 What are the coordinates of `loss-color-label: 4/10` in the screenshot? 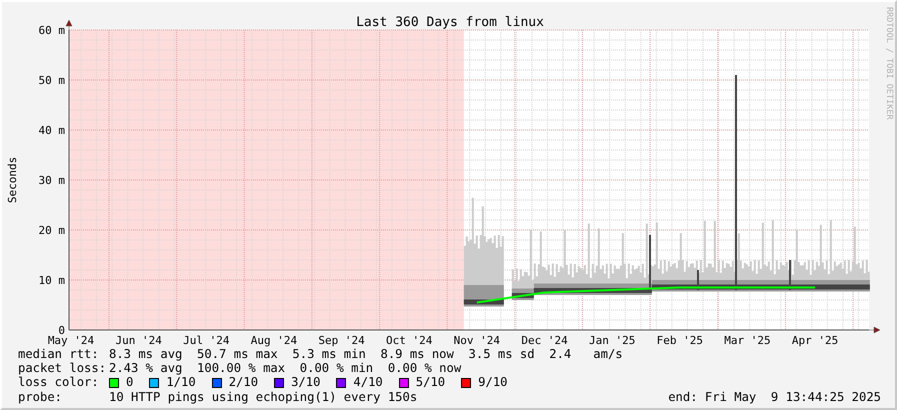 It's located at (368, 382).